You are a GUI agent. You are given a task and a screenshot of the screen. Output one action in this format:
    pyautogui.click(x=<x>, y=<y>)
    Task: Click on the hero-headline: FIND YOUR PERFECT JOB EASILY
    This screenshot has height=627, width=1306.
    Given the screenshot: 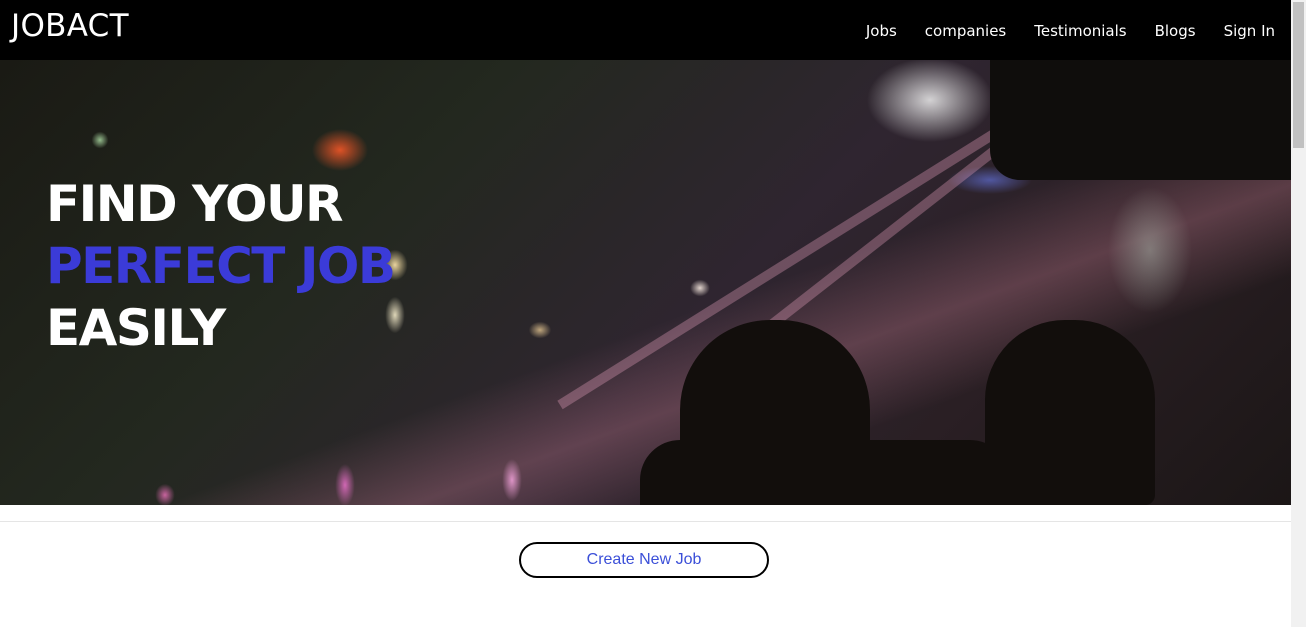 What is the action you would take?
    pyautogui.click(x=221, y=266)
    